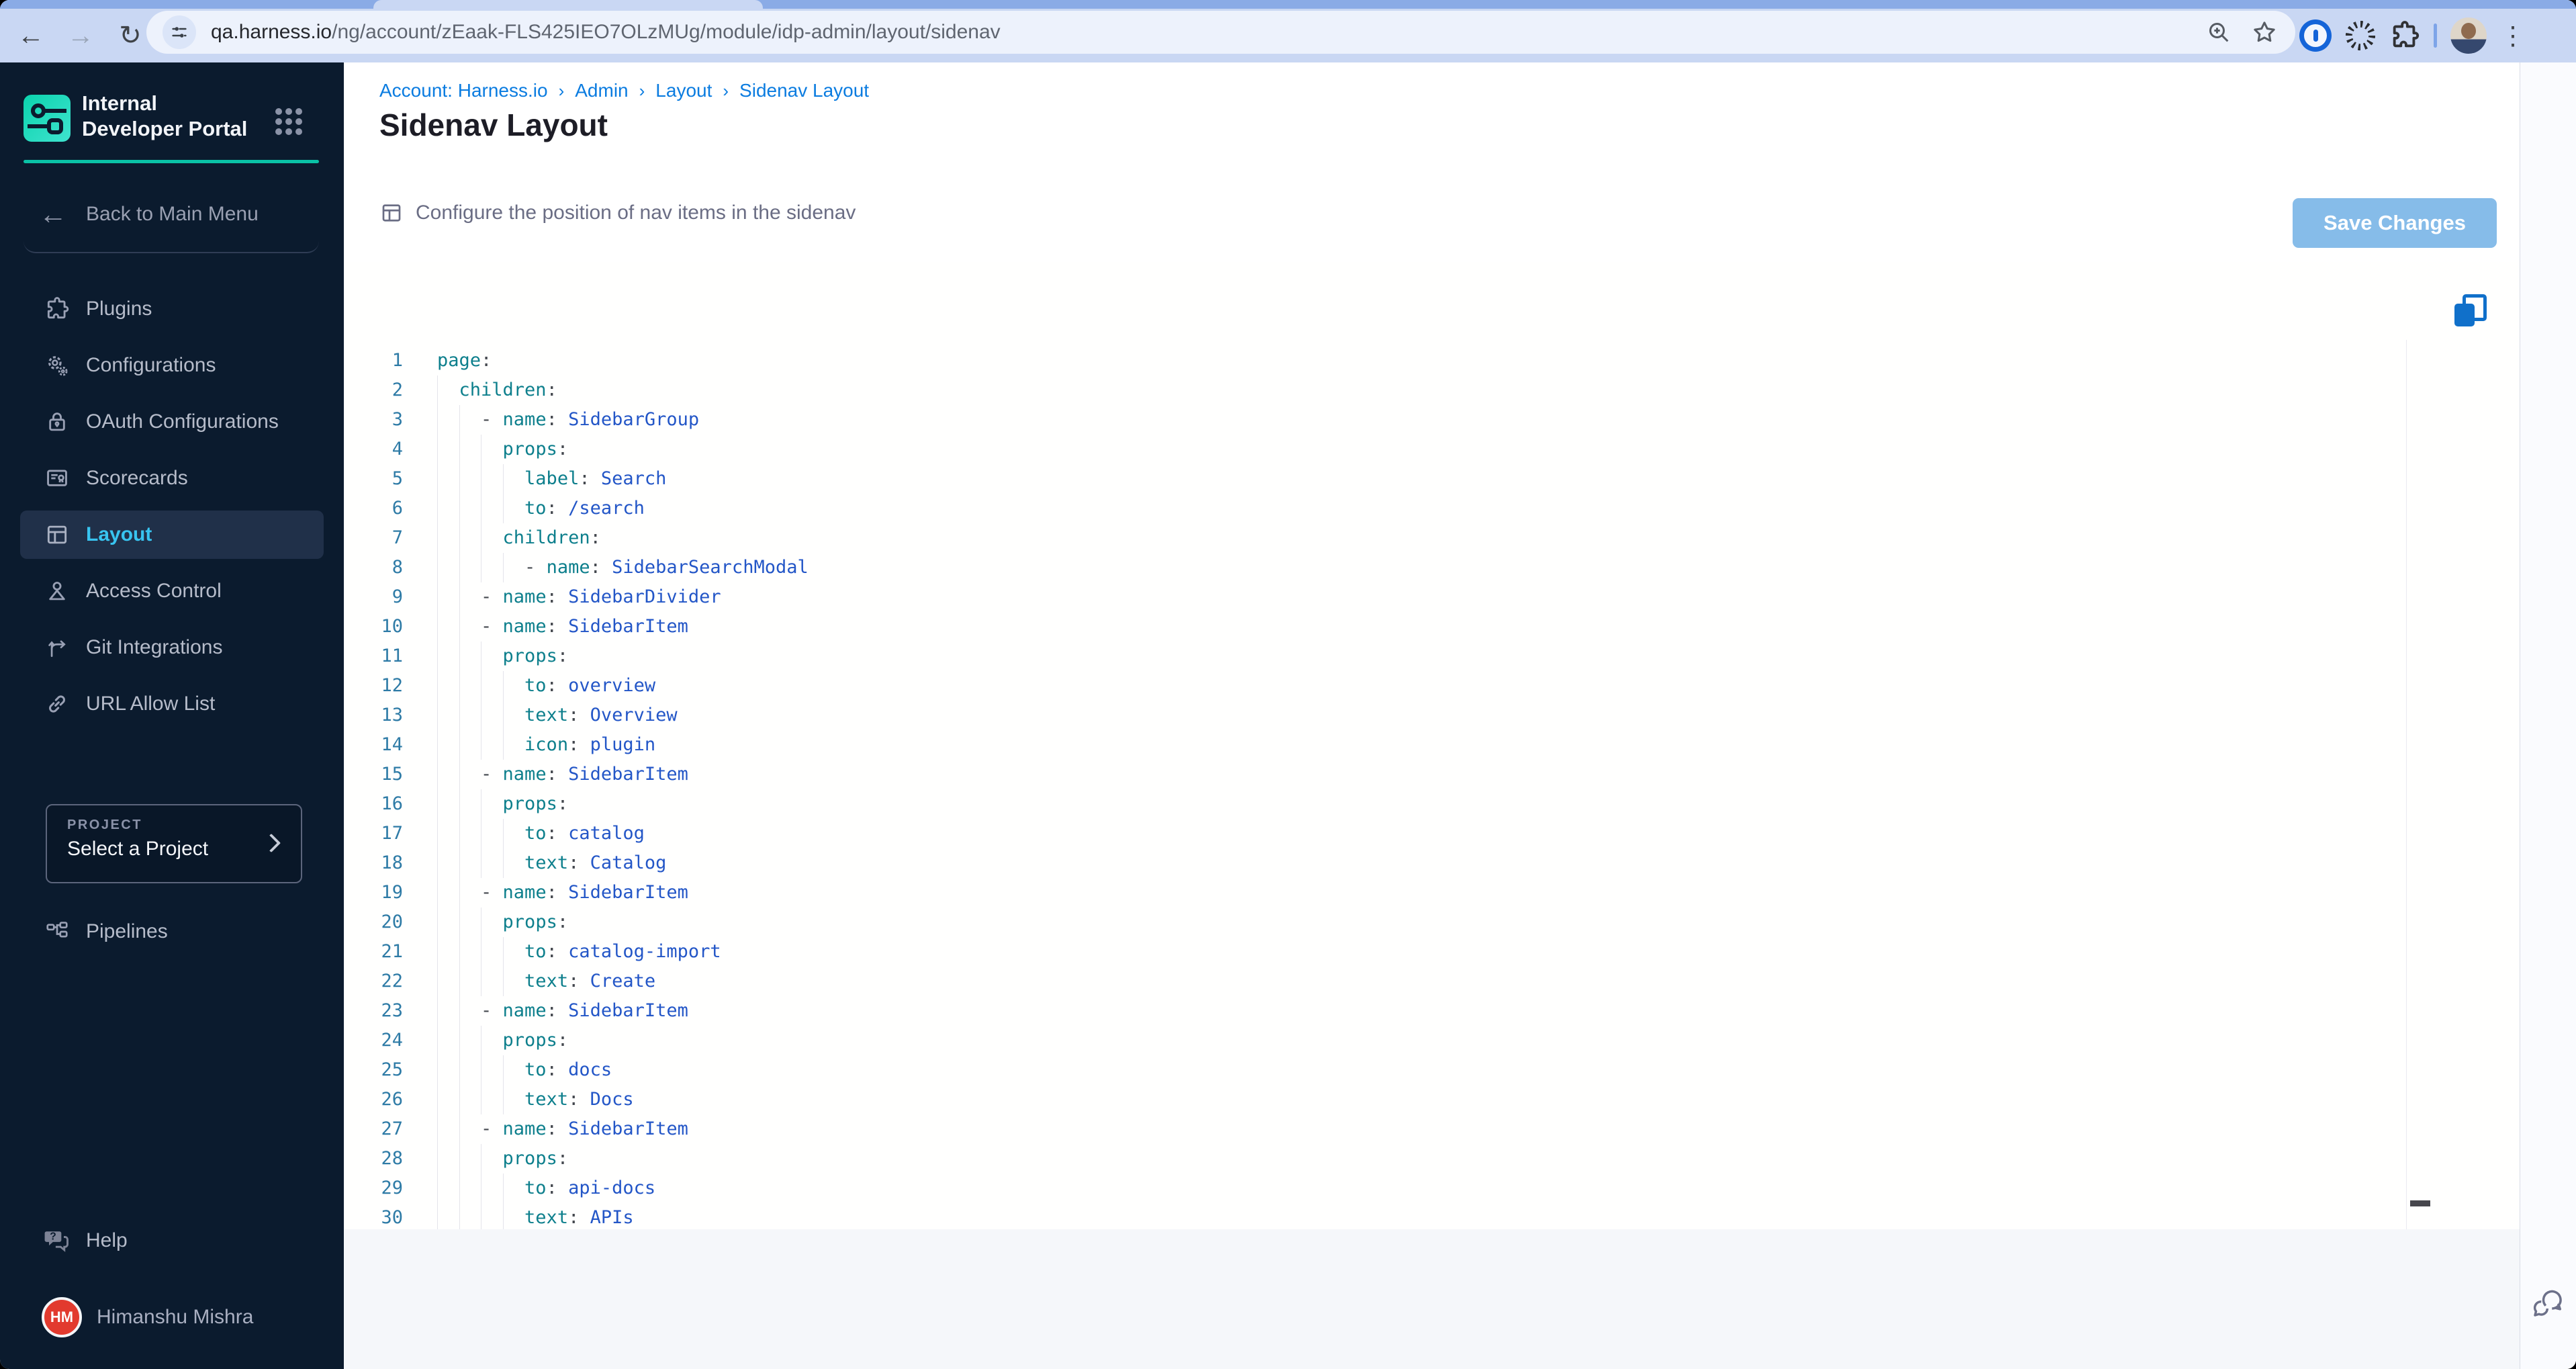  Describe the element at coordinates (1371, 1099) in the screenshot. I see `code-line: 26 text: Docs` at that location.